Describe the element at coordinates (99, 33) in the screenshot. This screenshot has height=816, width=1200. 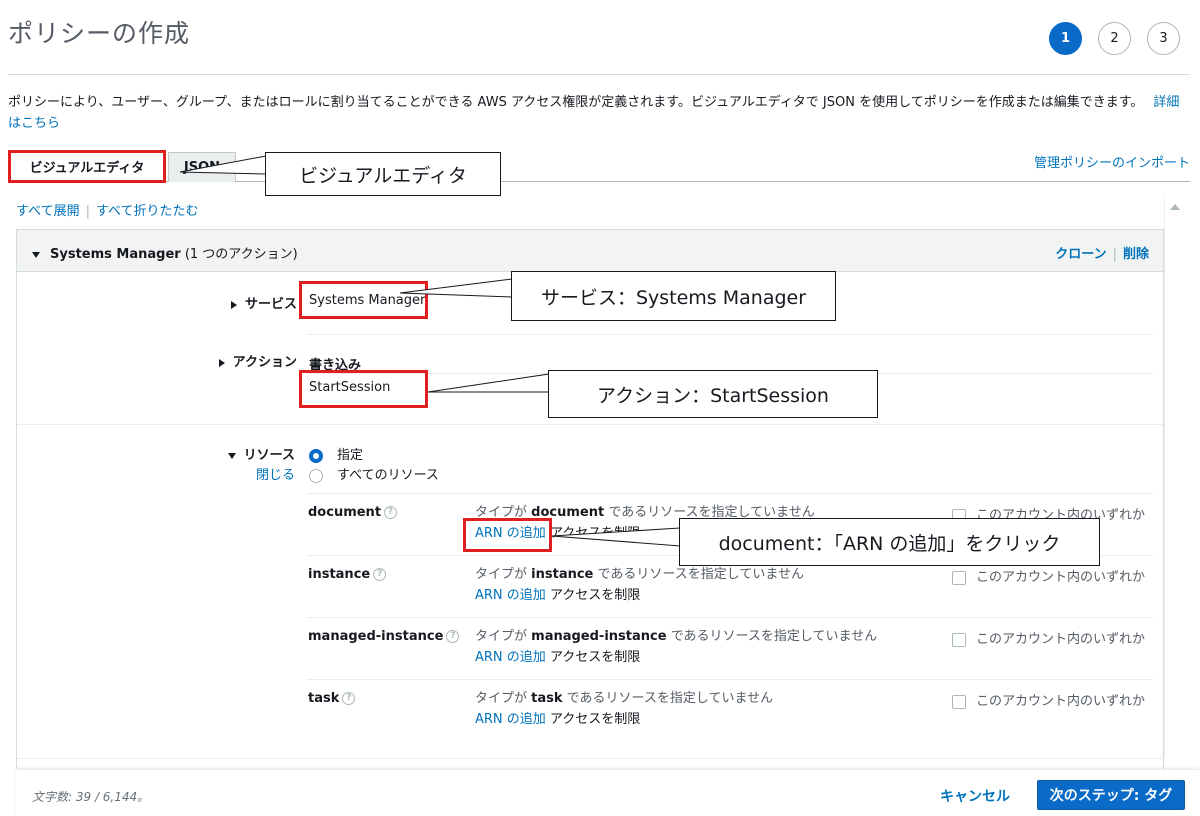
I see `page-title: ポリシーの作成` at that location.